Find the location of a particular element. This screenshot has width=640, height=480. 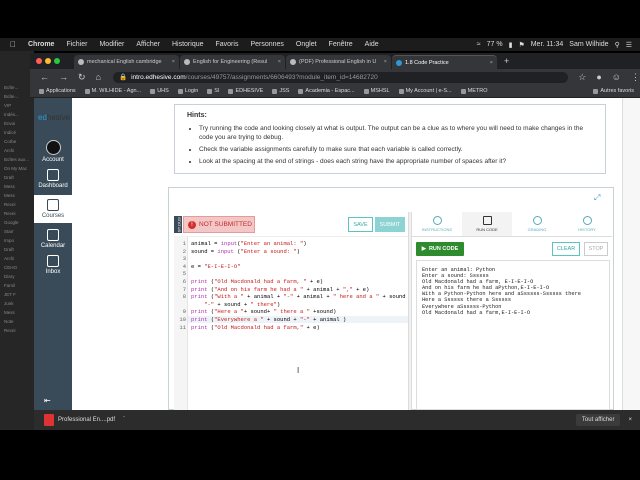

close-window-icon is located at coordinates (39, 61).